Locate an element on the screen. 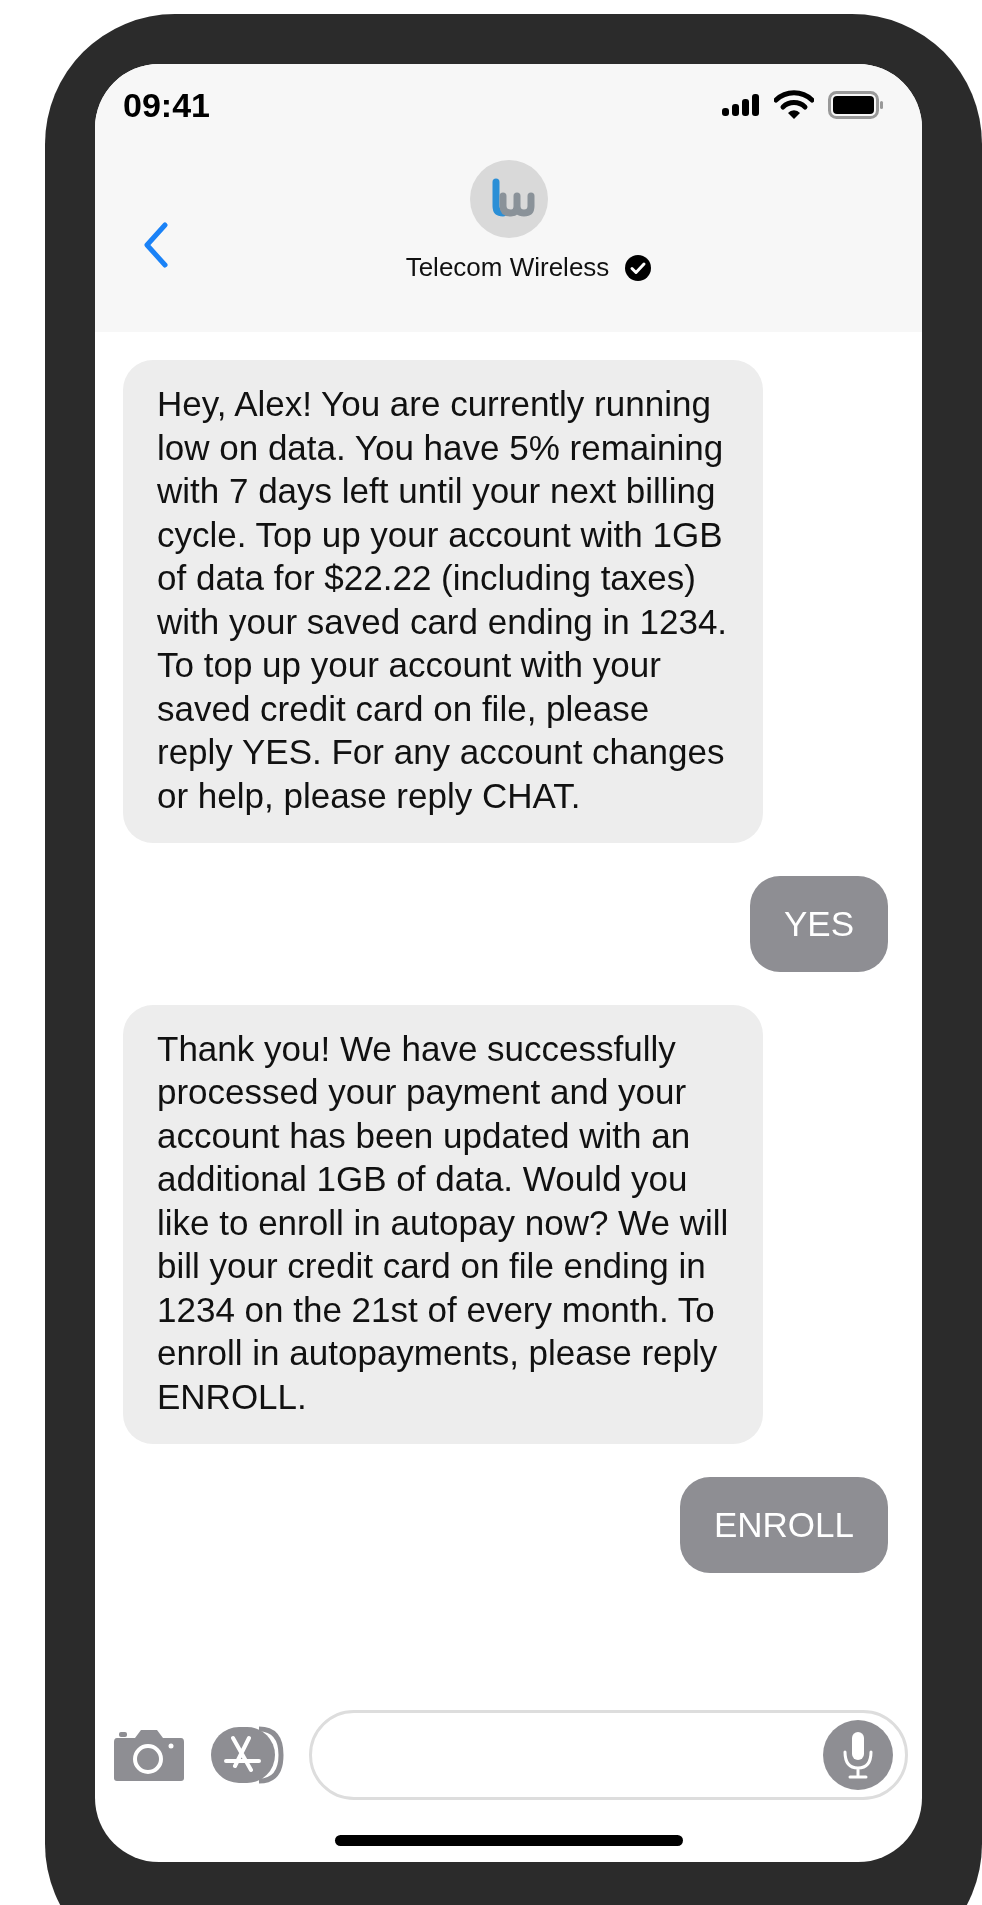  message-bubble: ENROLL is located at coordinates (783, 1525).